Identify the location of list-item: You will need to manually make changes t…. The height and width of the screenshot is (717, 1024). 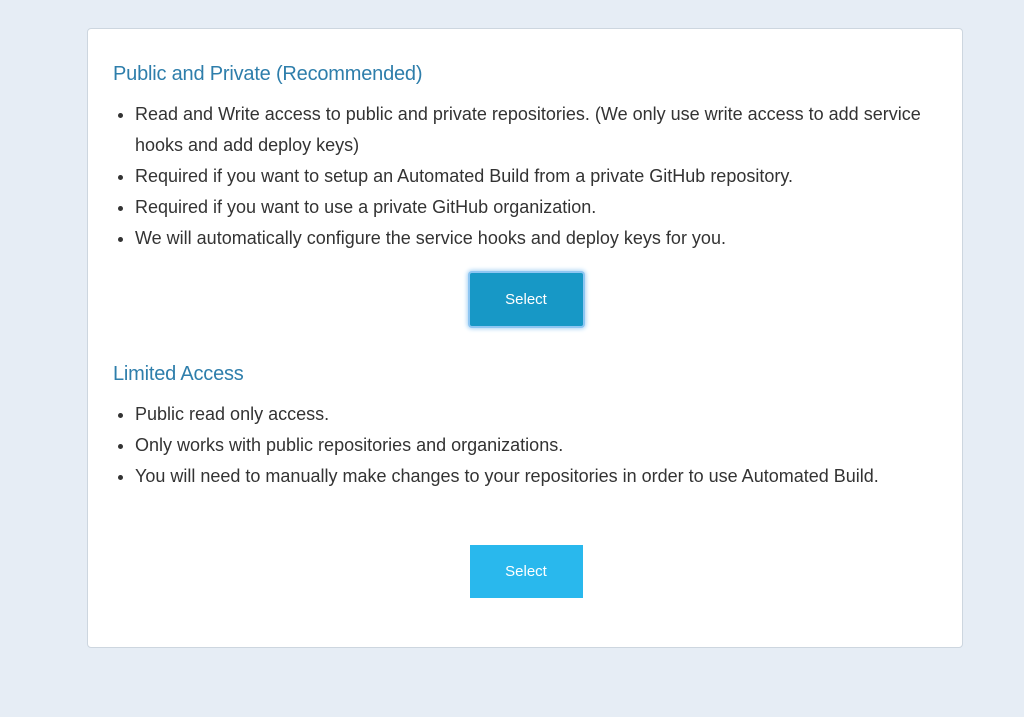
(536, 476).